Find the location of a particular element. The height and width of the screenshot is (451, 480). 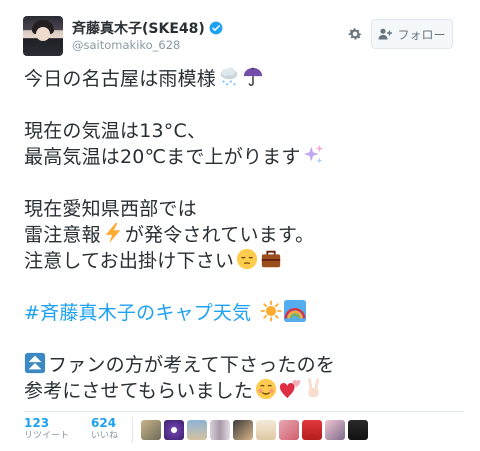

lightning-emoji is located at coordinates (113, 233).